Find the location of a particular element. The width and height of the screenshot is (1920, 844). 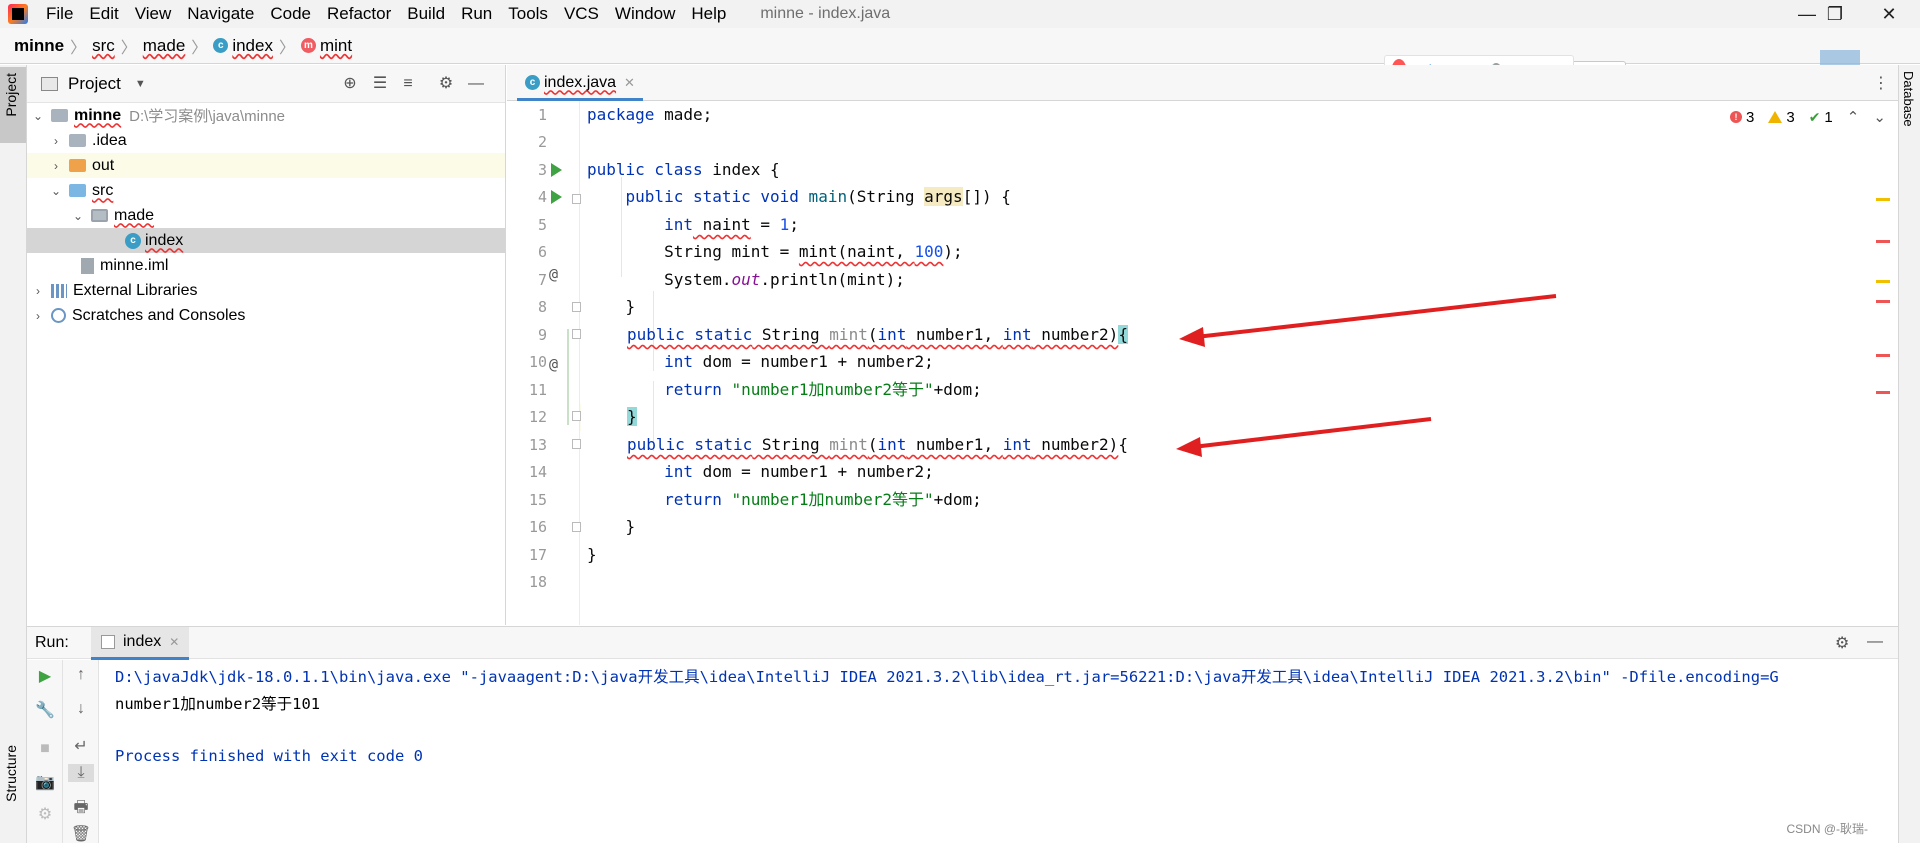

line-number: 8 is located at coordinates (542, 307).